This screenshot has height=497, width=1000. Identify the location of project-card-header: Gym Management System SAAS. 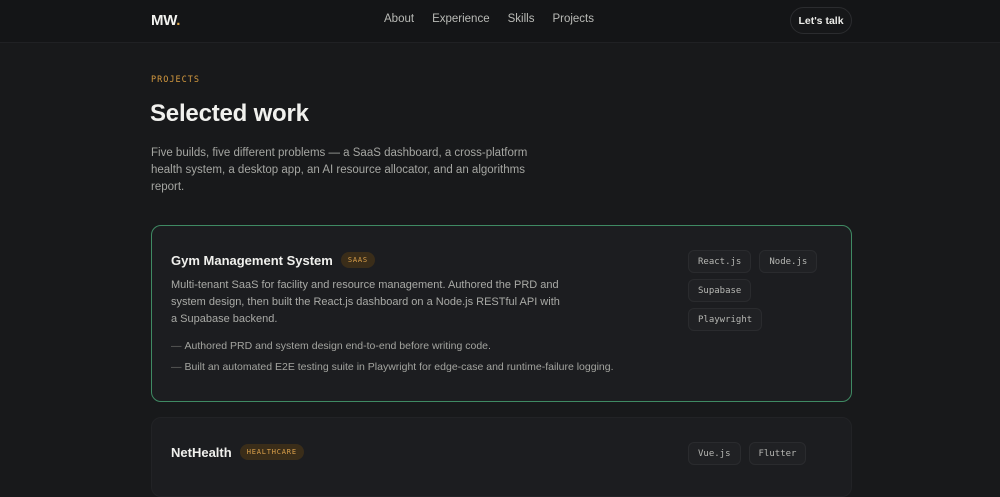
(273, 260).